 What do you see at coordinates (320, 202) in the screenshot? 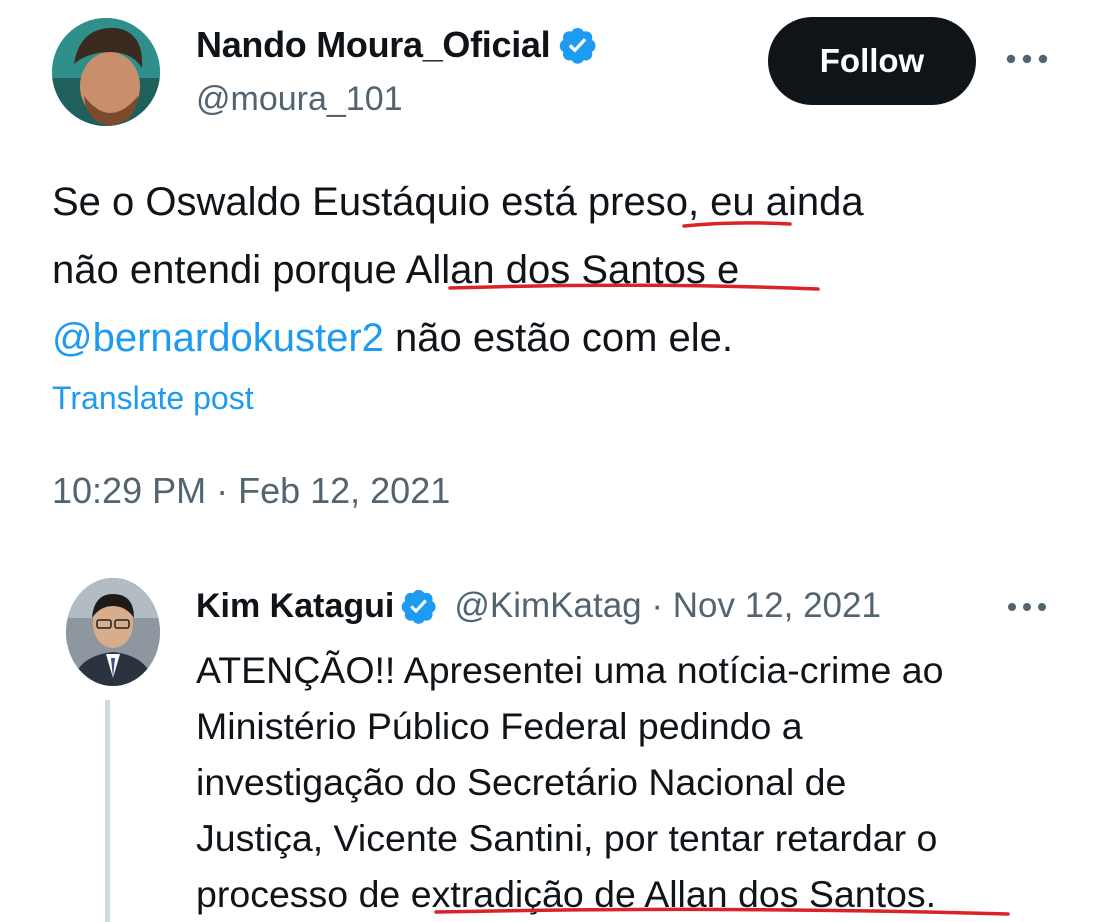
I see `text-segment: Se o Oswaldo Eustáquio está` at bounding box center [320, 202].